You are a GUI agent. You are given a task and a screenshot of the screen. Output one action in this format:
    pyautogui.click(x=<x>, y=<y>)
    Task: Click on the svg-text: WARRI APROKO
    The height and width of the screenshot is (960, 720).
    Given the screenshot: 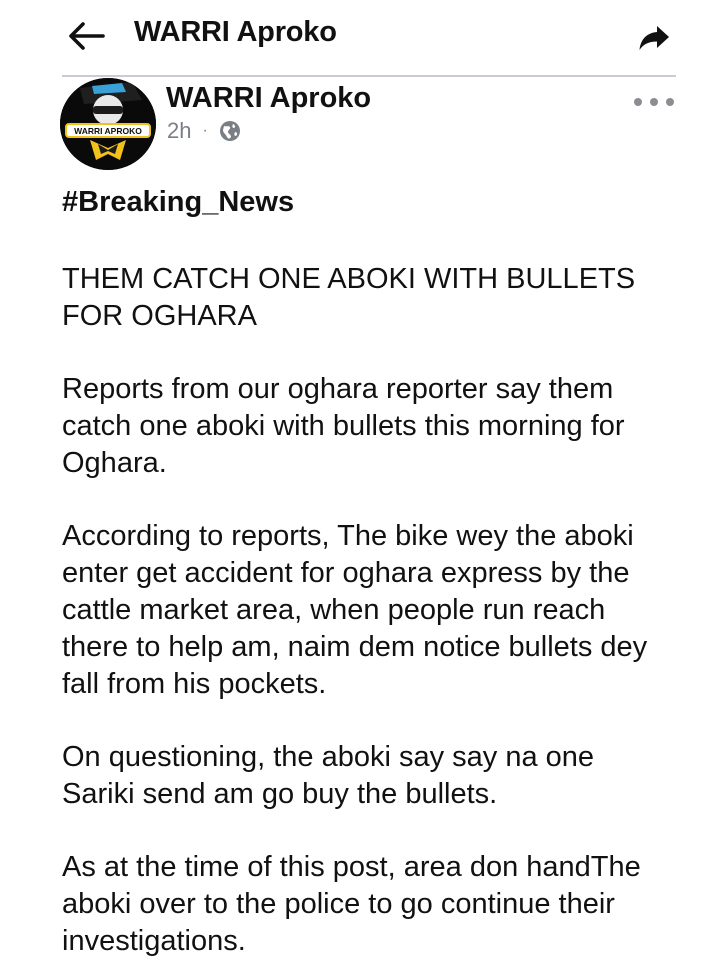 What is the action you would take?
    pyautogui.click(x=108, y=131)
    